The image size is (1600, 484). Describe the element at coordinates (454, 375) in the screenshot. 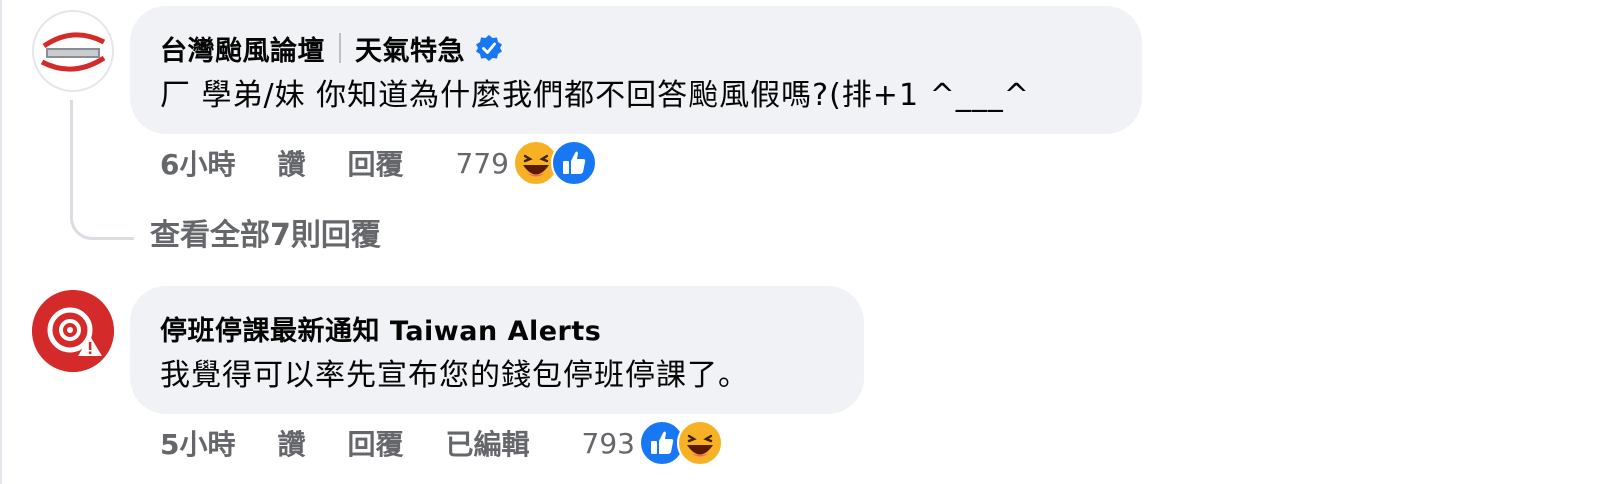

I see `comment-text: 我覺得可以率先宣布您的錢包停班停課了。` at that location.